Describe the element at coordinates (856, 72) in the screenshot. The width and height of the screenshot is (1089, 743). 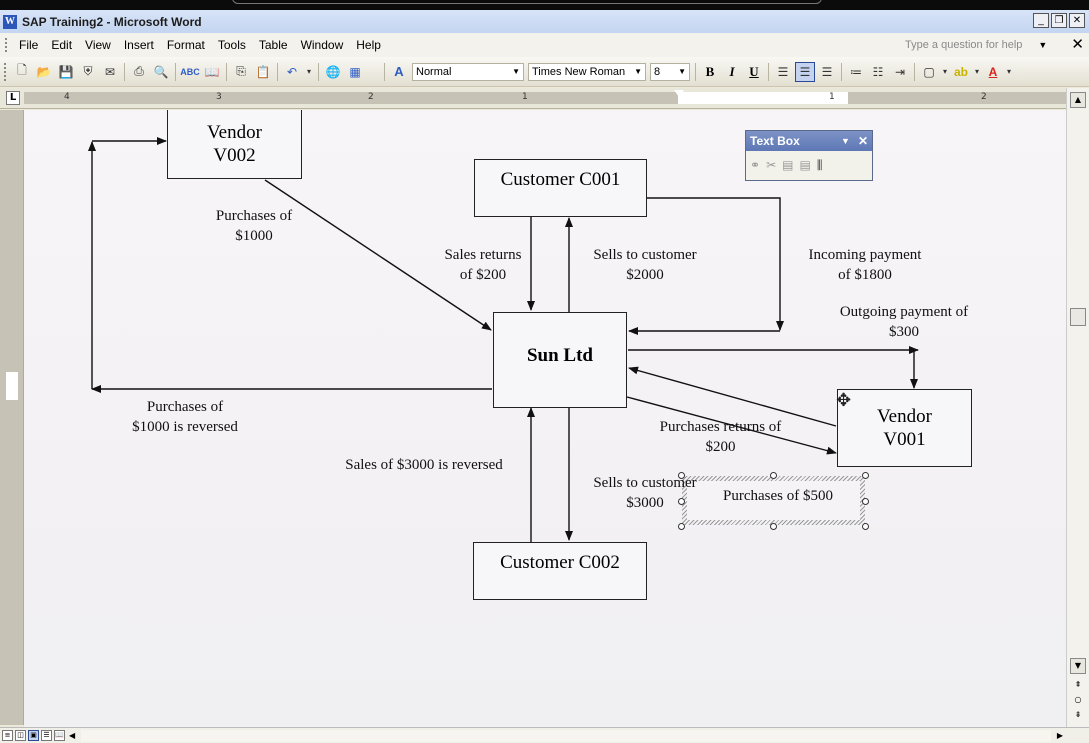
I see `numbering-icon: ≔` at that location.